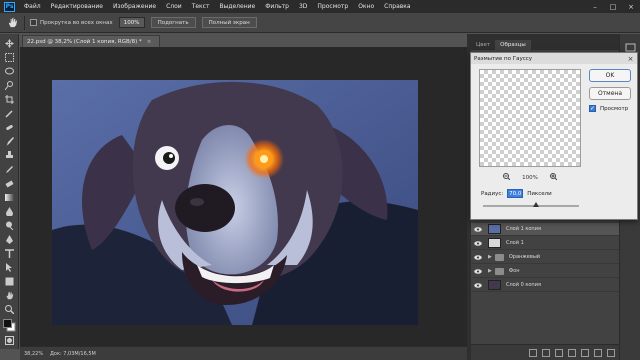 This screenshot has width=640, height=360. I want to click on layer-name: Слой 0 копия, so click(523, 285).